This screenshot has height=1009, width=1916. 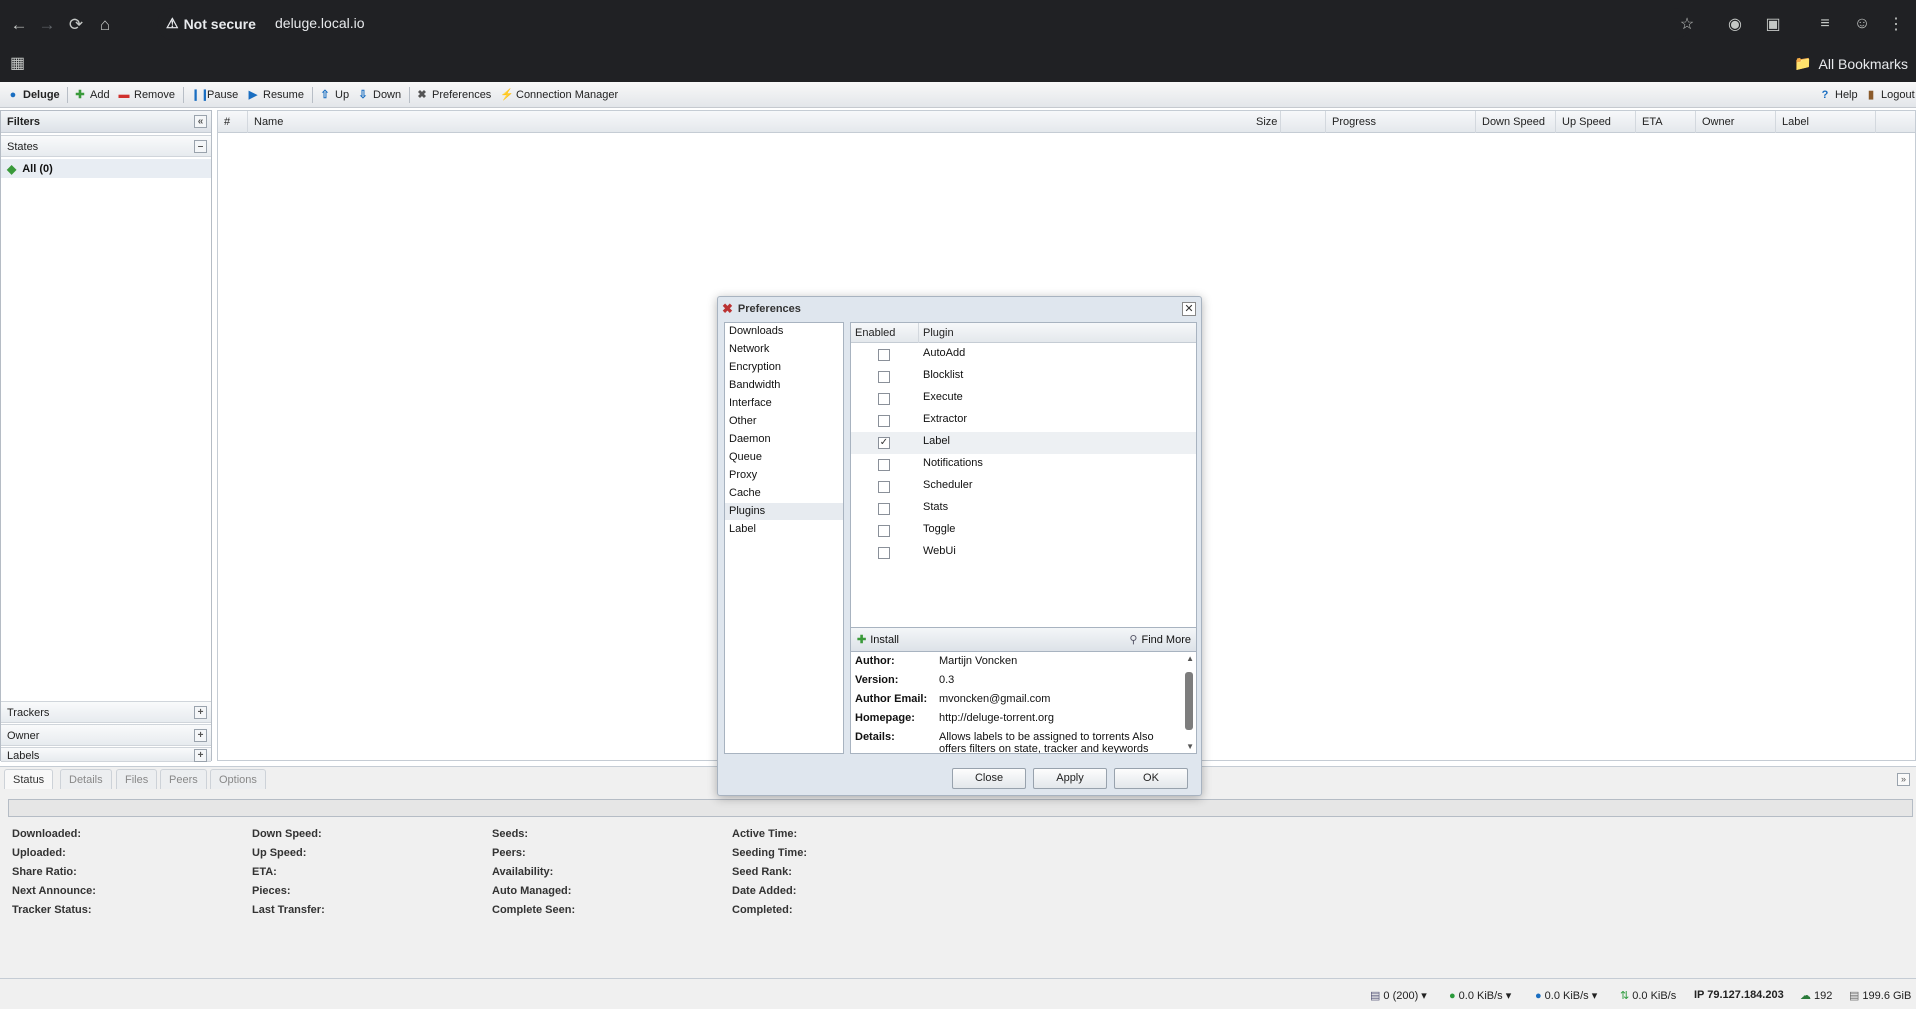 I want to click on labels-header: Labels +, so click(x=106, y=754).